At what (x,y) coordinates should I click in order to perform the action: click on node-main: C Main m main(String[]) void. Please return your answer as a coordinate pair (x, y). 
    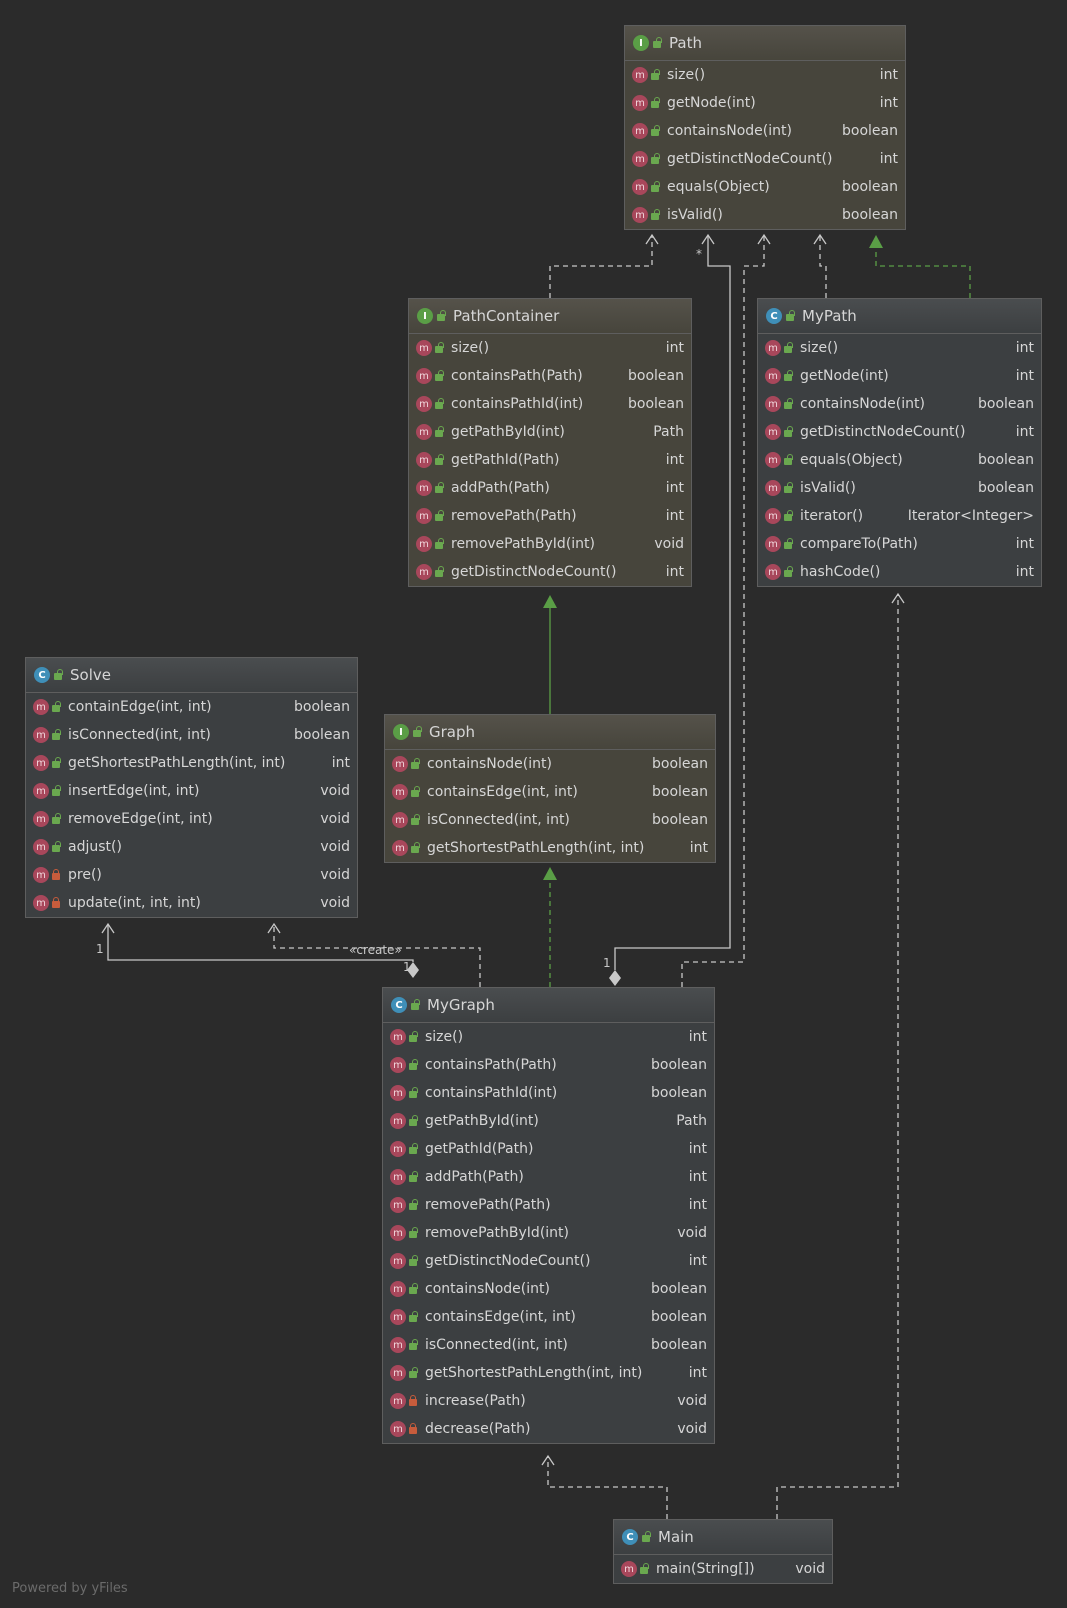
    Looking at the image, I should click on (723, 1551).